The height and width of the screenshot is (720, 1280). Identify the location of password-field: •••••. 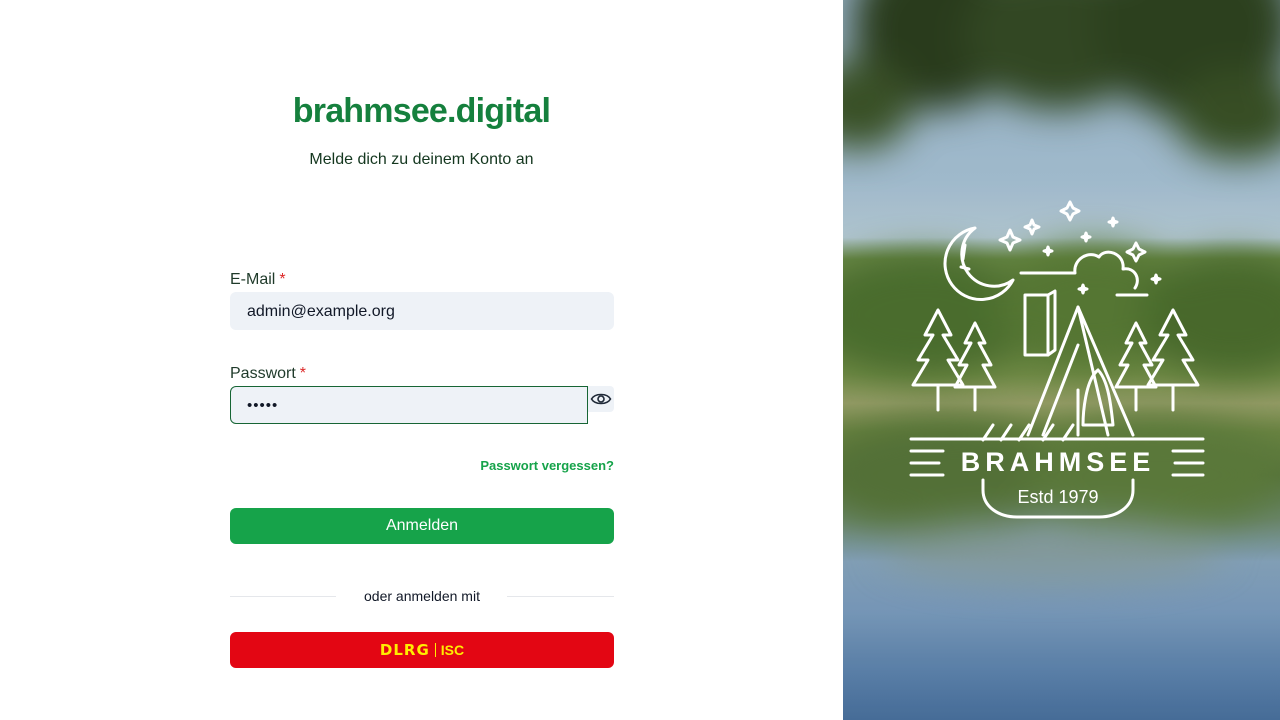
(409, 405).